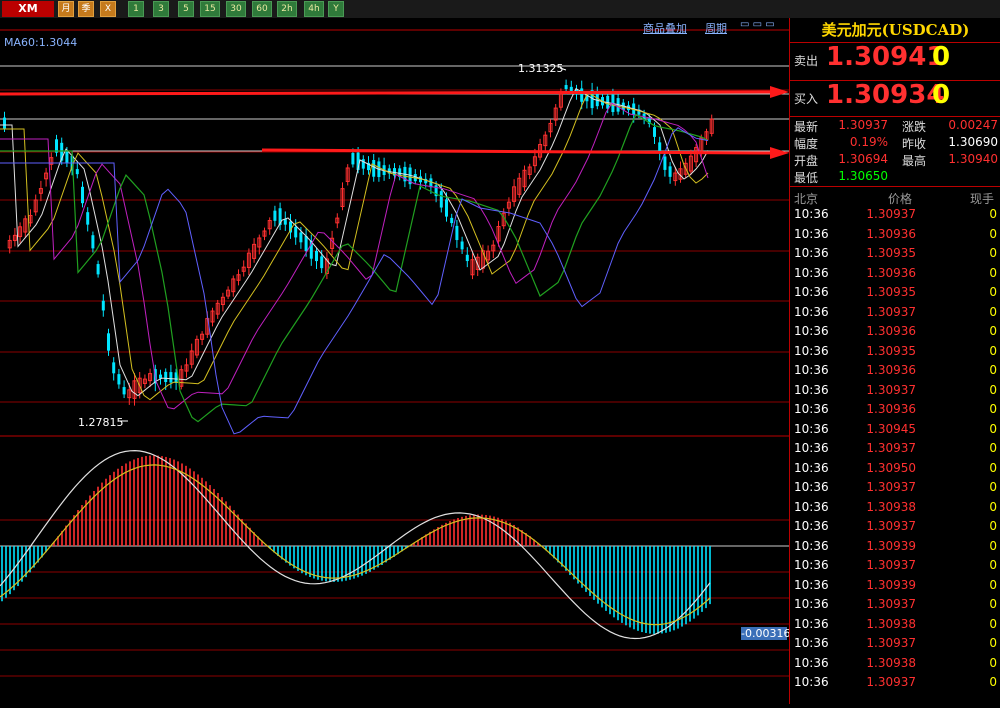  I want to click on buy-price: 1.30934, so click(885, 95).